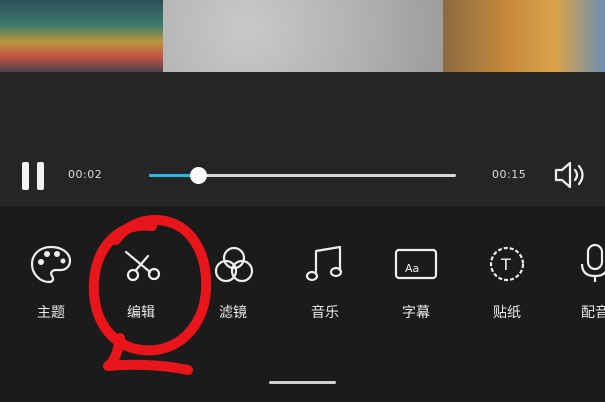 Image resolution: width=605 pixels, height=402 pixels. I want to click on tool-sticker: T 贴纸, so click(507, 285).